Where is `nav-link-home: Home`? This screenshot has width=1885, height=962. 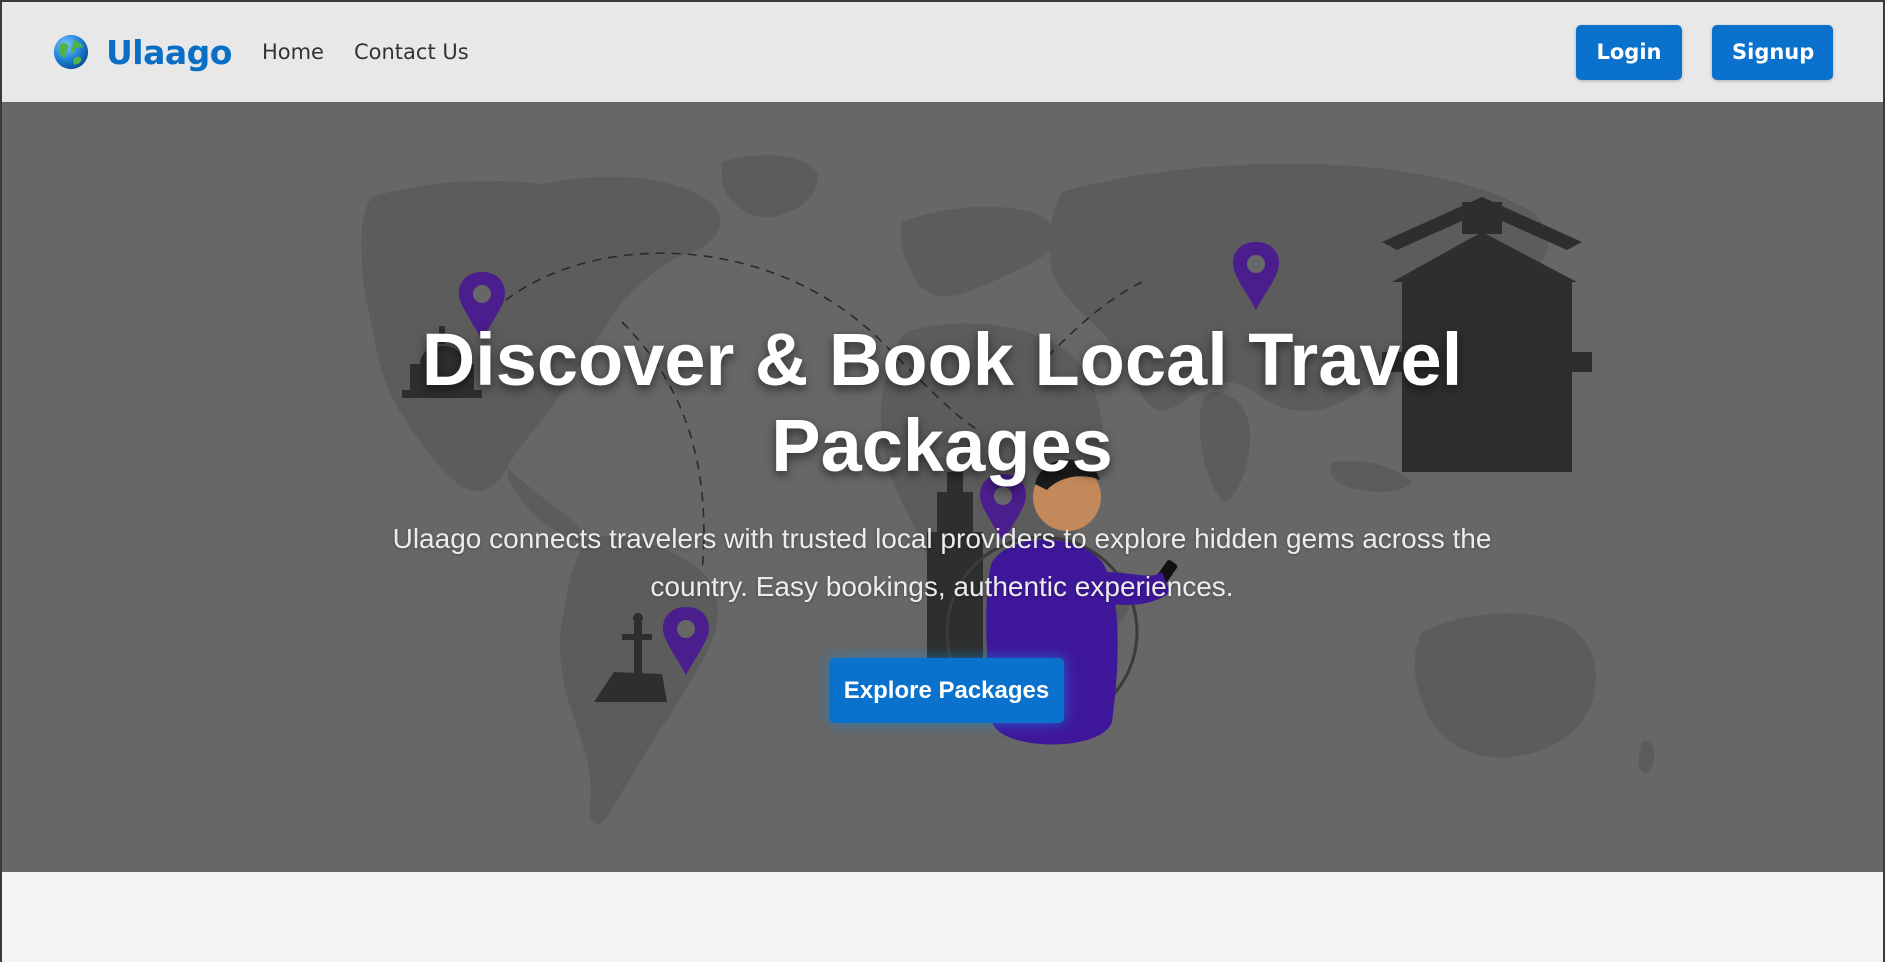
nav-link-home: Home is located at coordinates (293, 52).